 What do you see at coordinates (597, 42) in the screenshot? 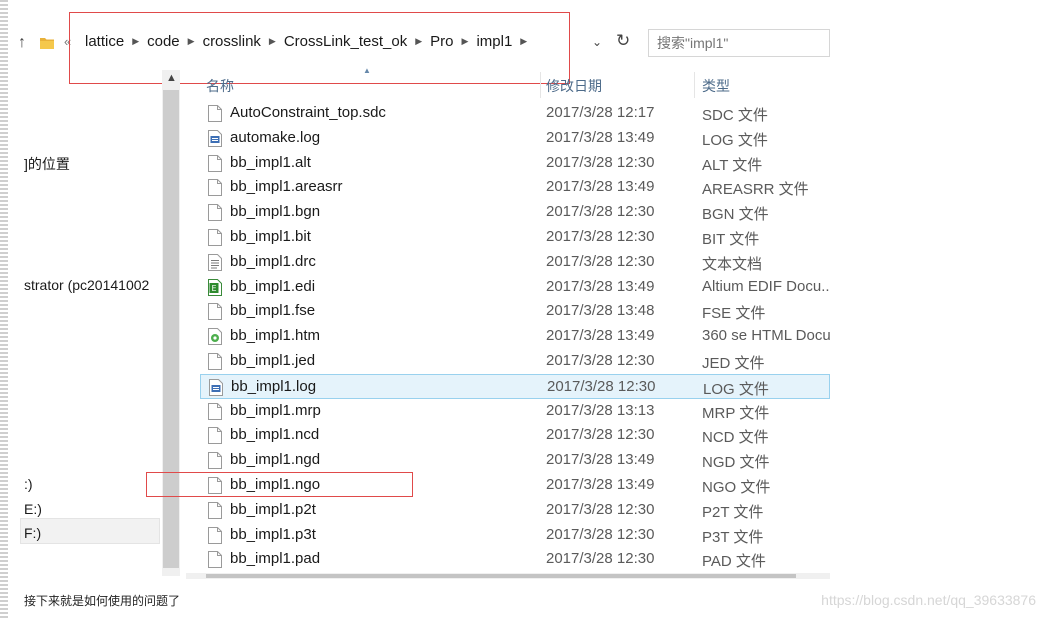
I see `chevron-down-icon: ⌄` at bounding box center [597, 42].